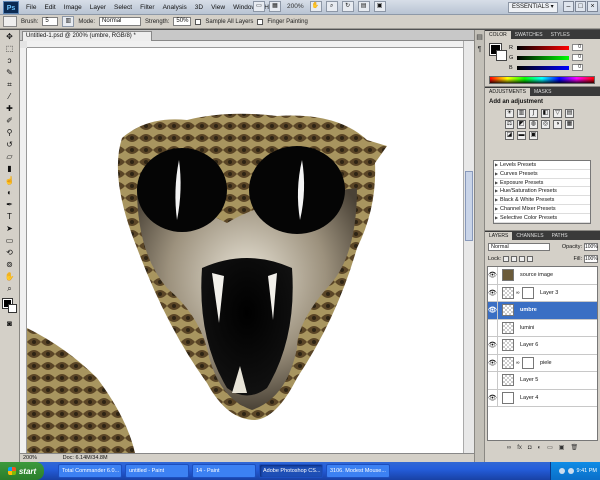 Image resolution: width=600 pixels, height=480 pixels. I want to click on status-zoom: 200%, so click(30, 458).